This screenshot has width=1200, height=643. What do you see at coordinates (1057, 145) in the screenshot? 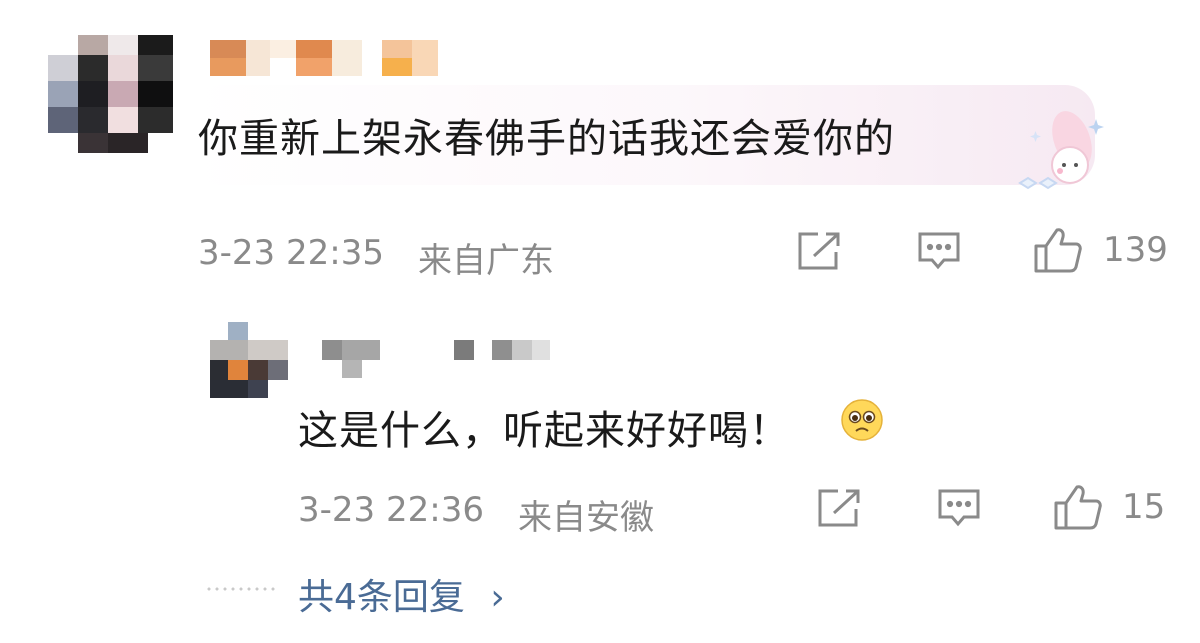
I see `melody-sticker` at bounding box center [1057, 145].